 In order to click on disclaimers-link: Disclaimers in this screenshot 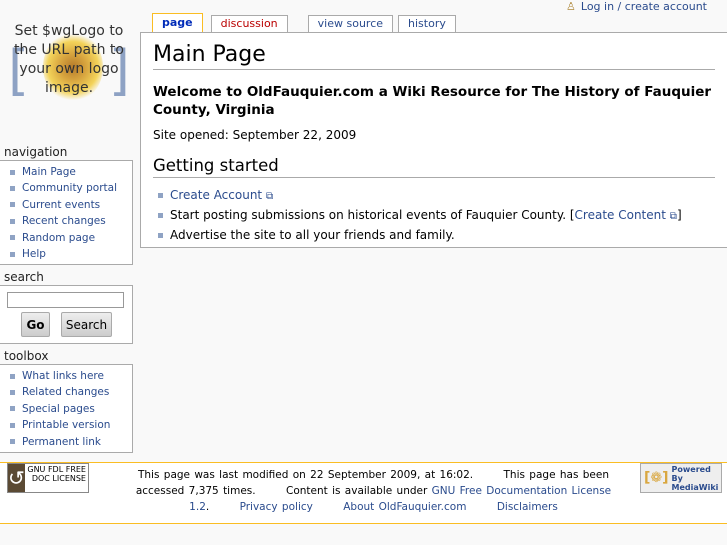, I will do `click(527, 507)`.